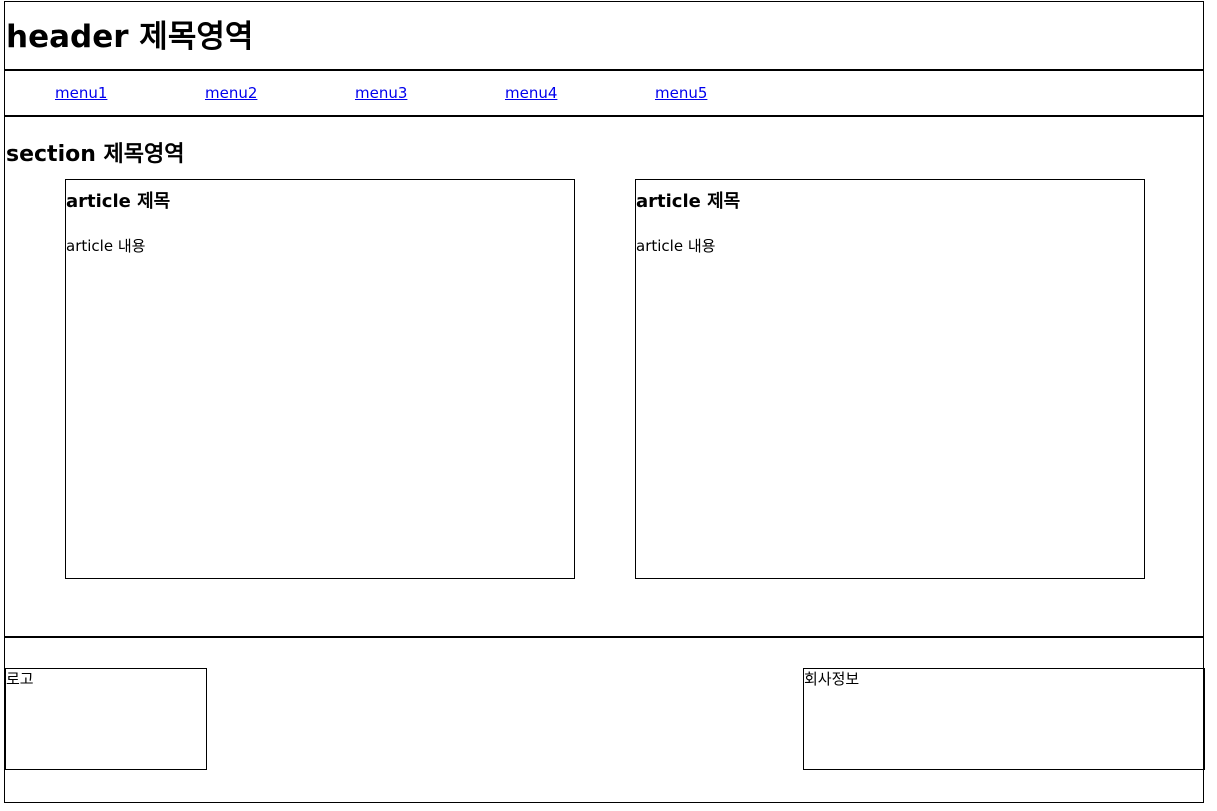  Describe the element at coordinates (106, 719) in the screenshot. I see `footer-logo-box: 로고` at that location.